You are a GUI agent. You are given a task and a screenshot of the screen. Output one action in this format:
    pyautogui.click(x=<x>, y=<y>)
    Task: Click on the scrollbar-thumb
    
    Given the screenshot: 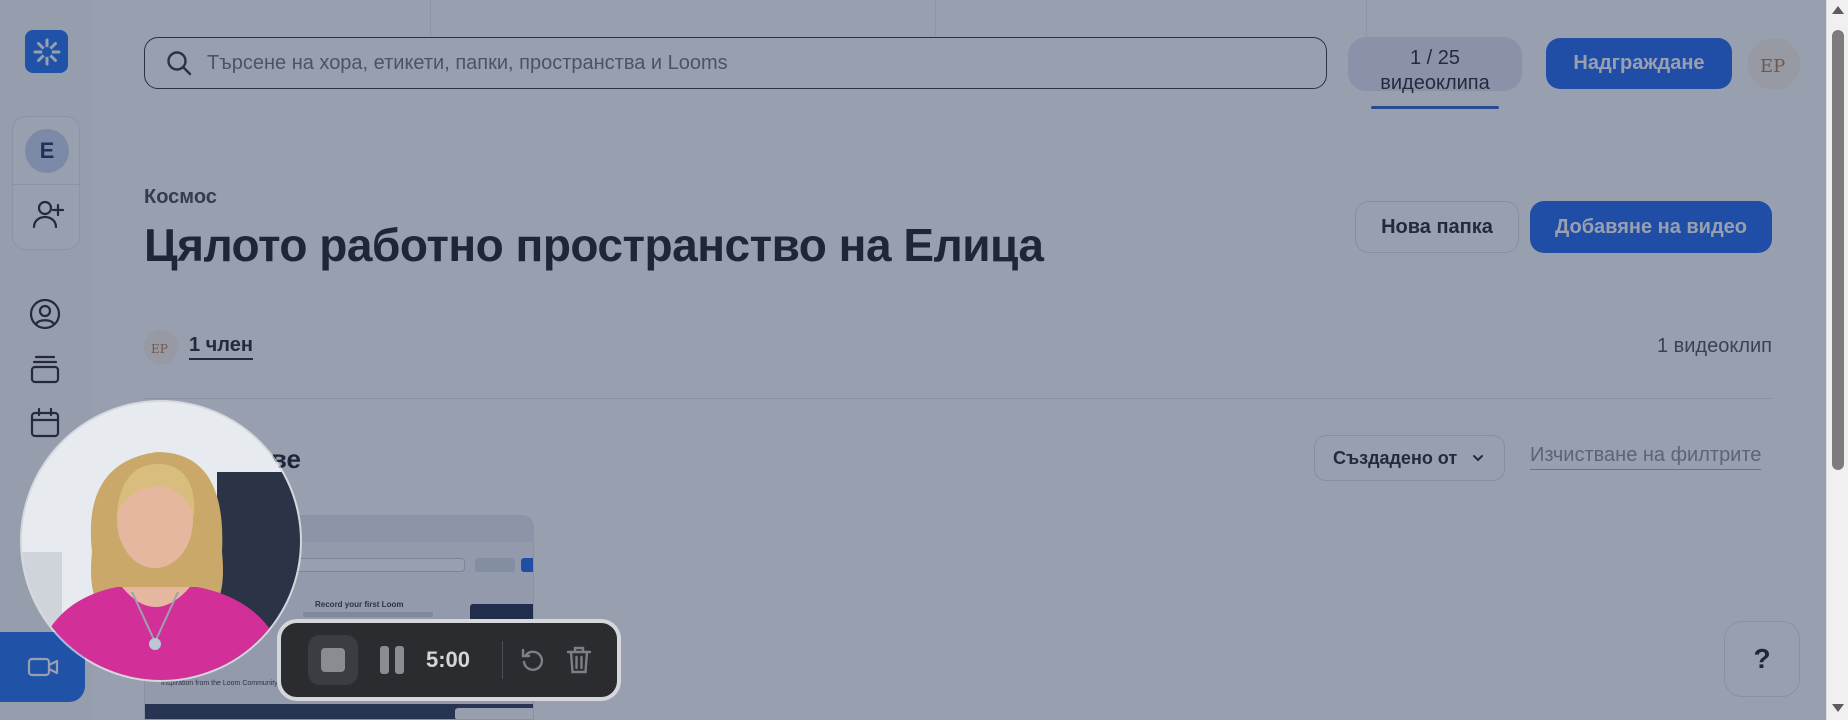 What is the action you would take?
    pyautogui.click(x=1838, y=250)
    